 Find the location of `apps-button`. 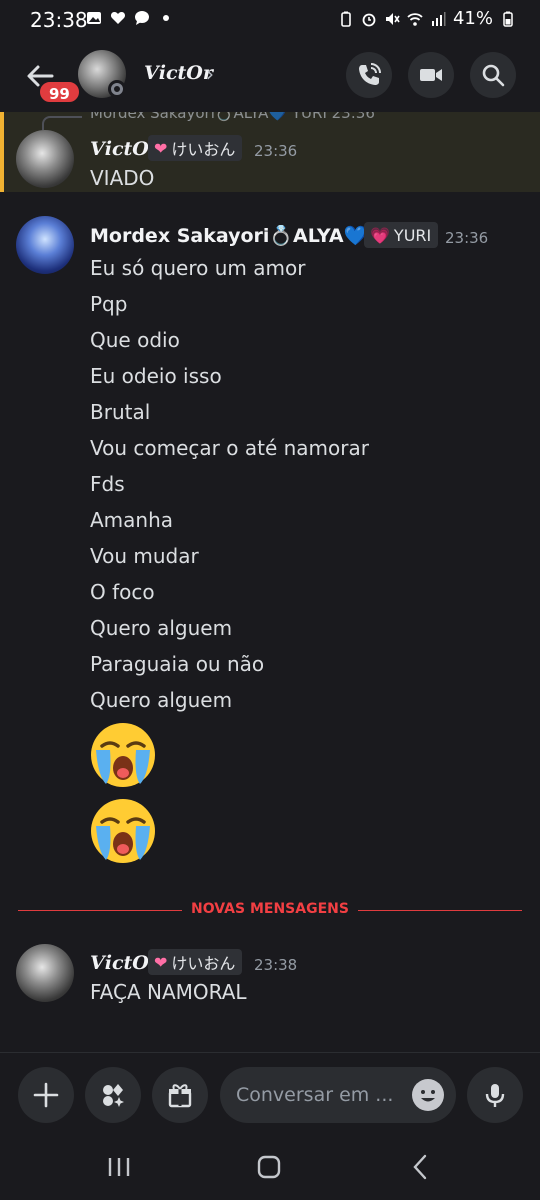

apps-button is located at coordinates (113, 1095).